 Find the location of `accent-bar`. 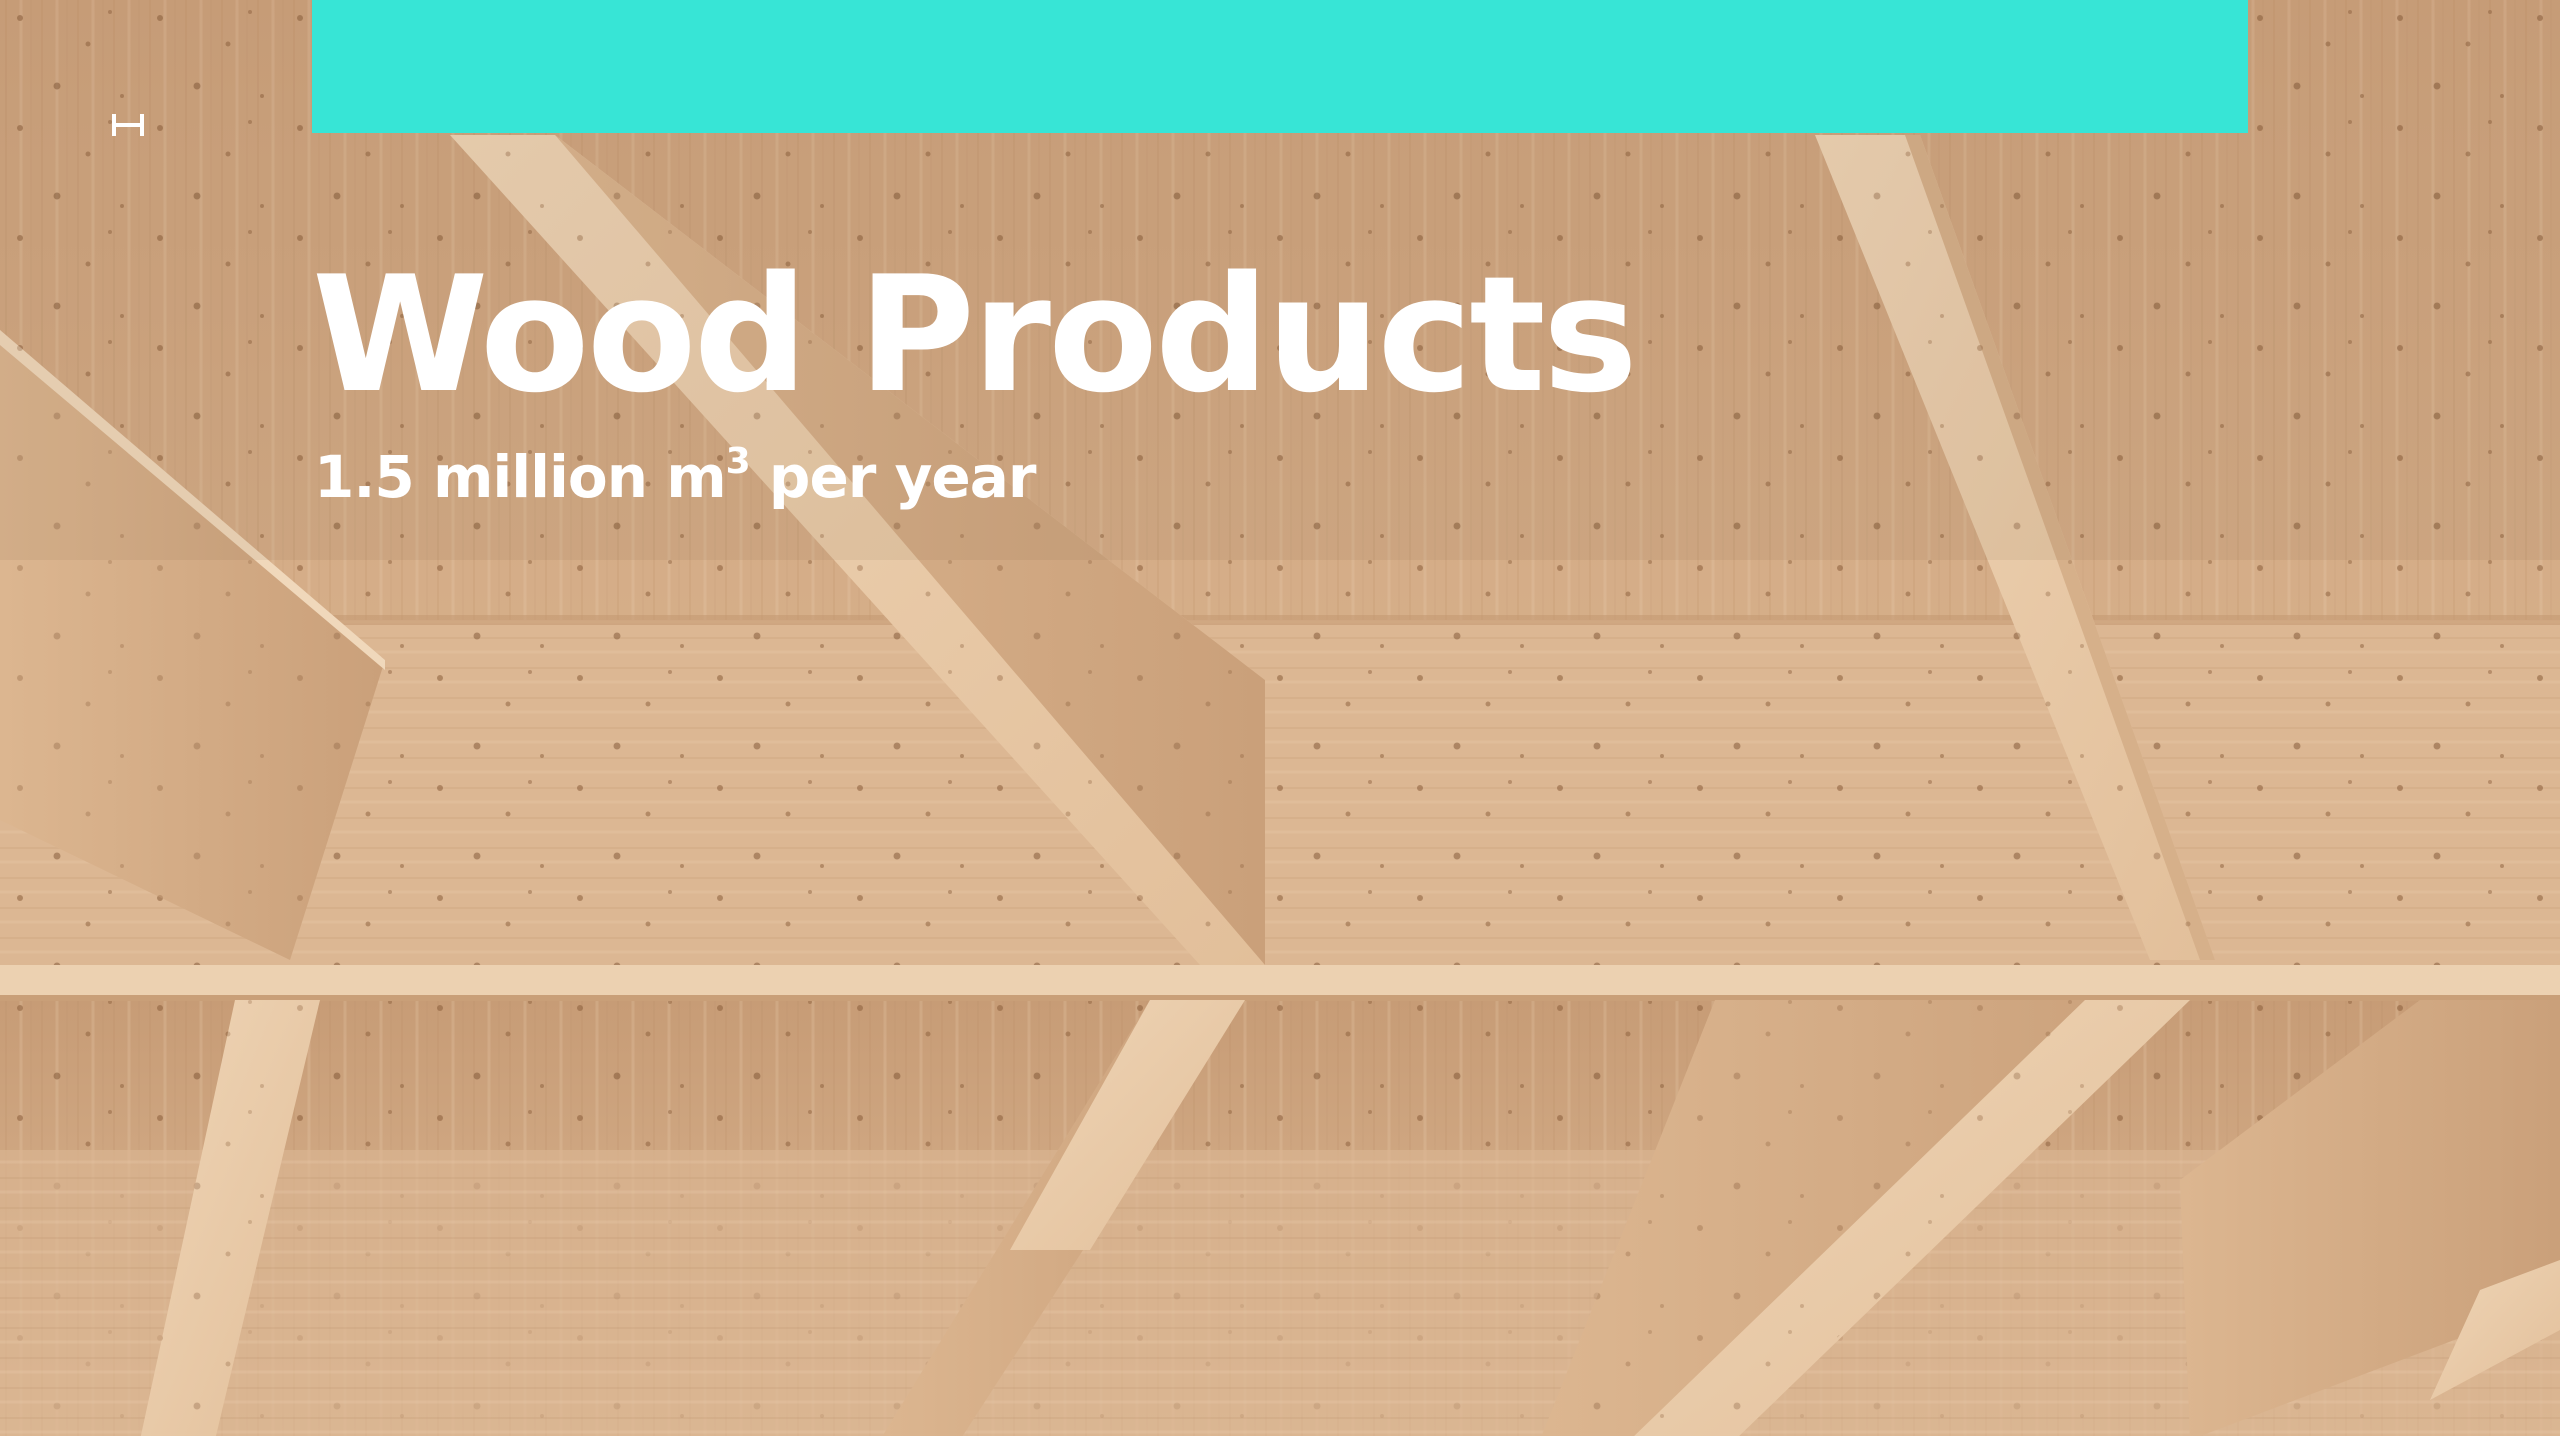

accent-bar is located at coordinates (1280, 66).